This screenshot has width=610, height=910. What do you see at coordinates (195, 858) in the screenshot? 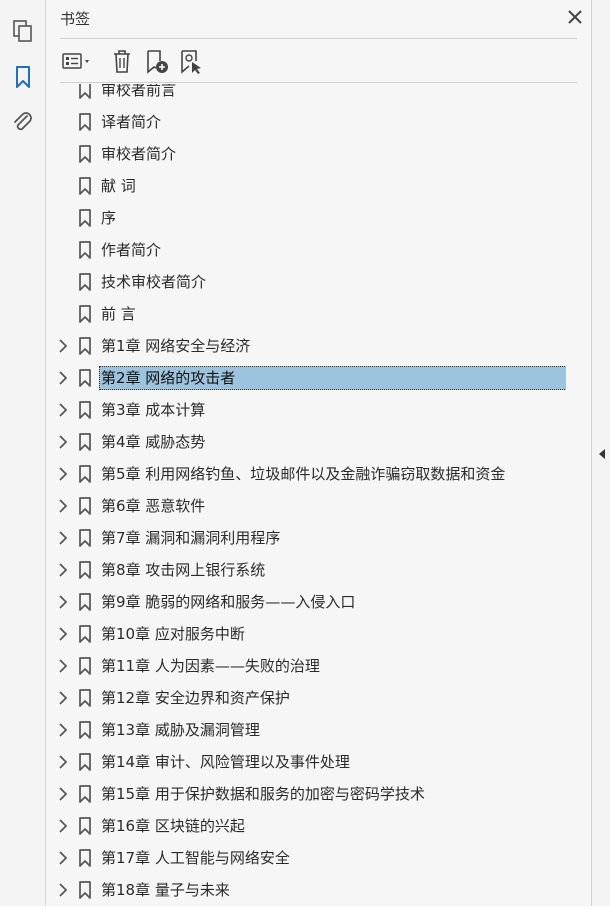
I see `bookmark-label: 第17章 人工智能与网络安全` at bounding box center [195, 858].